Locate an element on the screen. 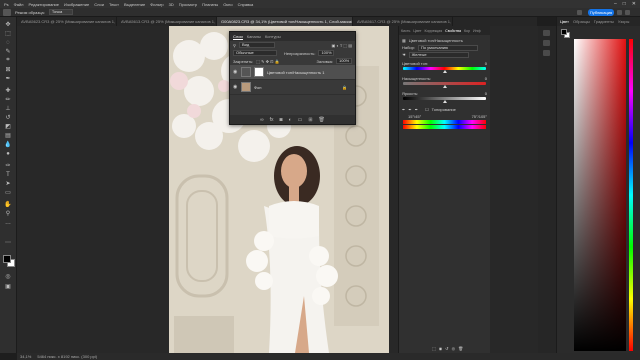  view-previous-icon: ◉ is located at coordinates (441, 348).